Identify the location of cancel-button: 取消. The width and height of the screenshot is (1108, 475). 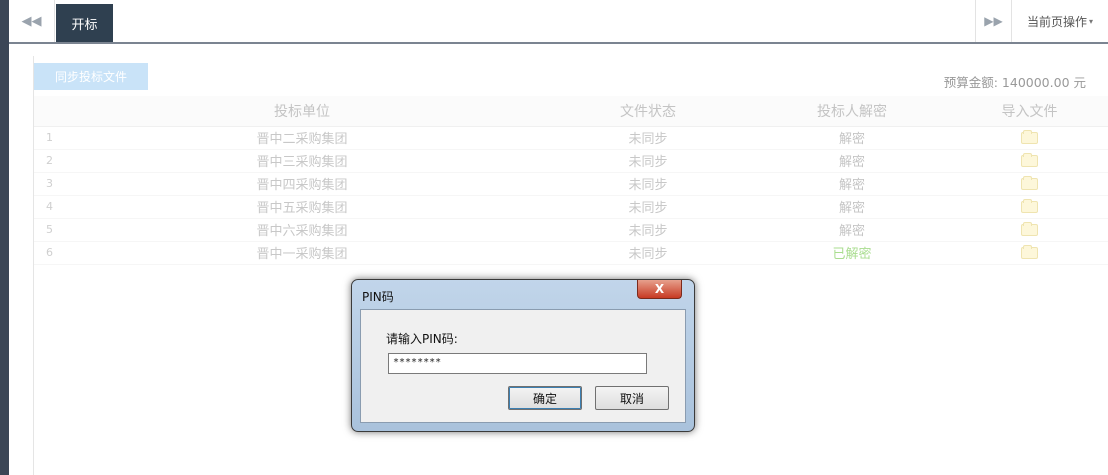
(632, 398).